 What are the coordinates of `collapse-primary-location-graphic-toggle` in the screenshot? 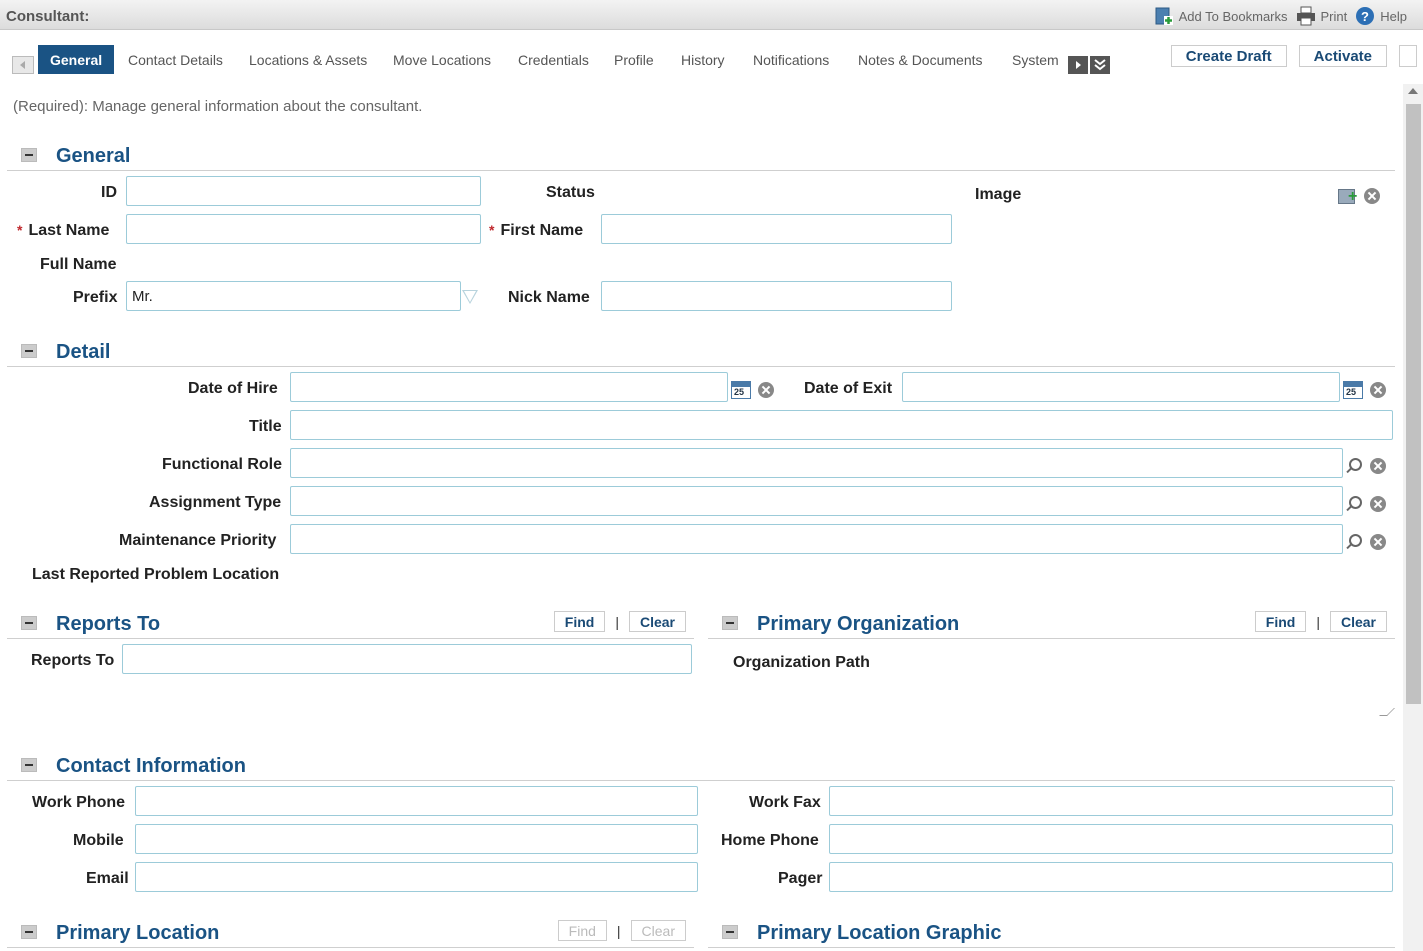 It's located at (730, 932).